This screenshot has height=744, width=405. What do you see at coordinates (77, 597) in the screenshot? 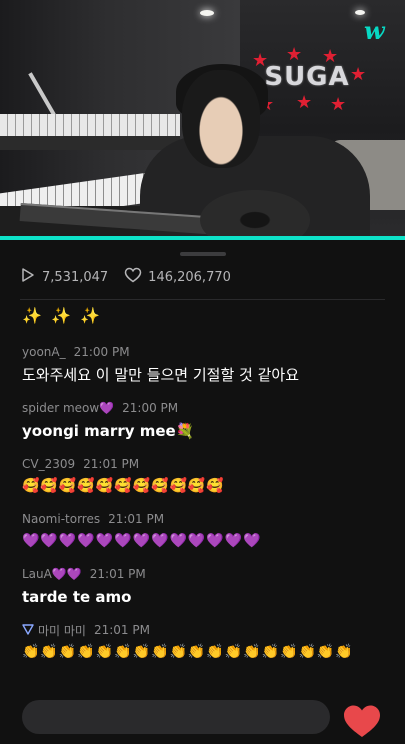
I see `comment-text: tarde te amo` at bounding box center [77, 597].